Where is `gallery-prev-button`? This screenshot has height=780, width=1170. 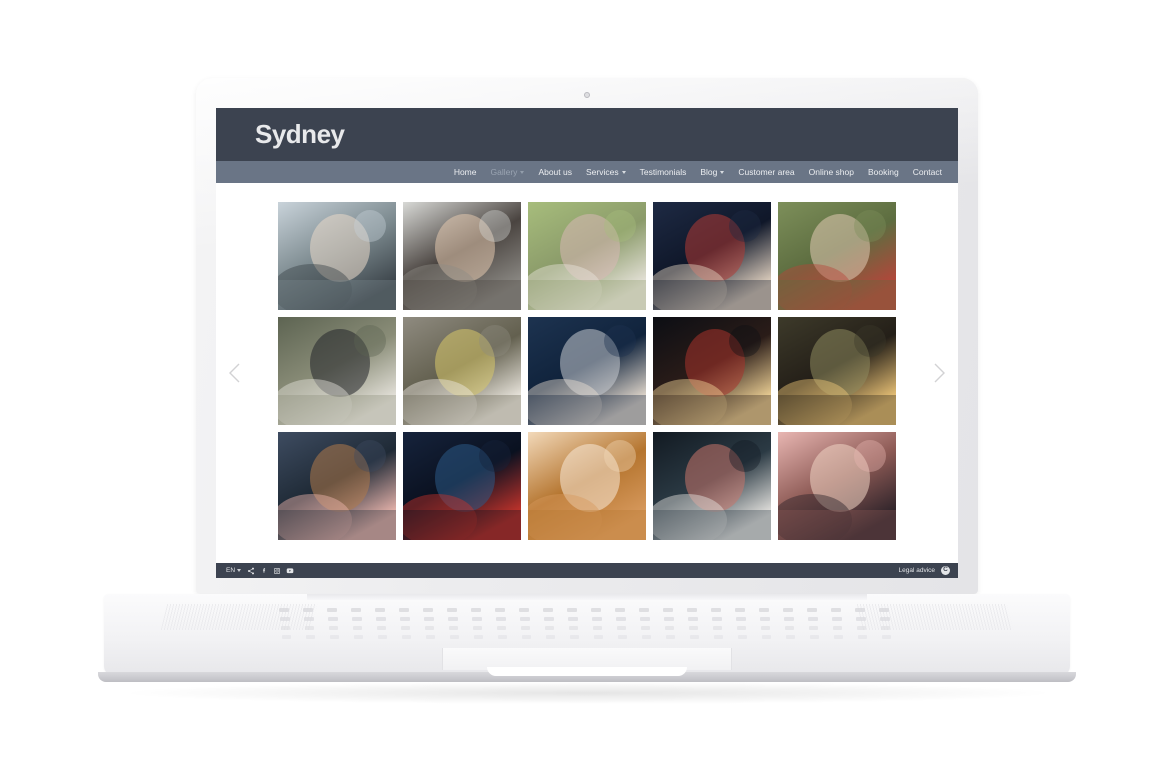 gallery-prev-button is located at coordinates (235, 373).